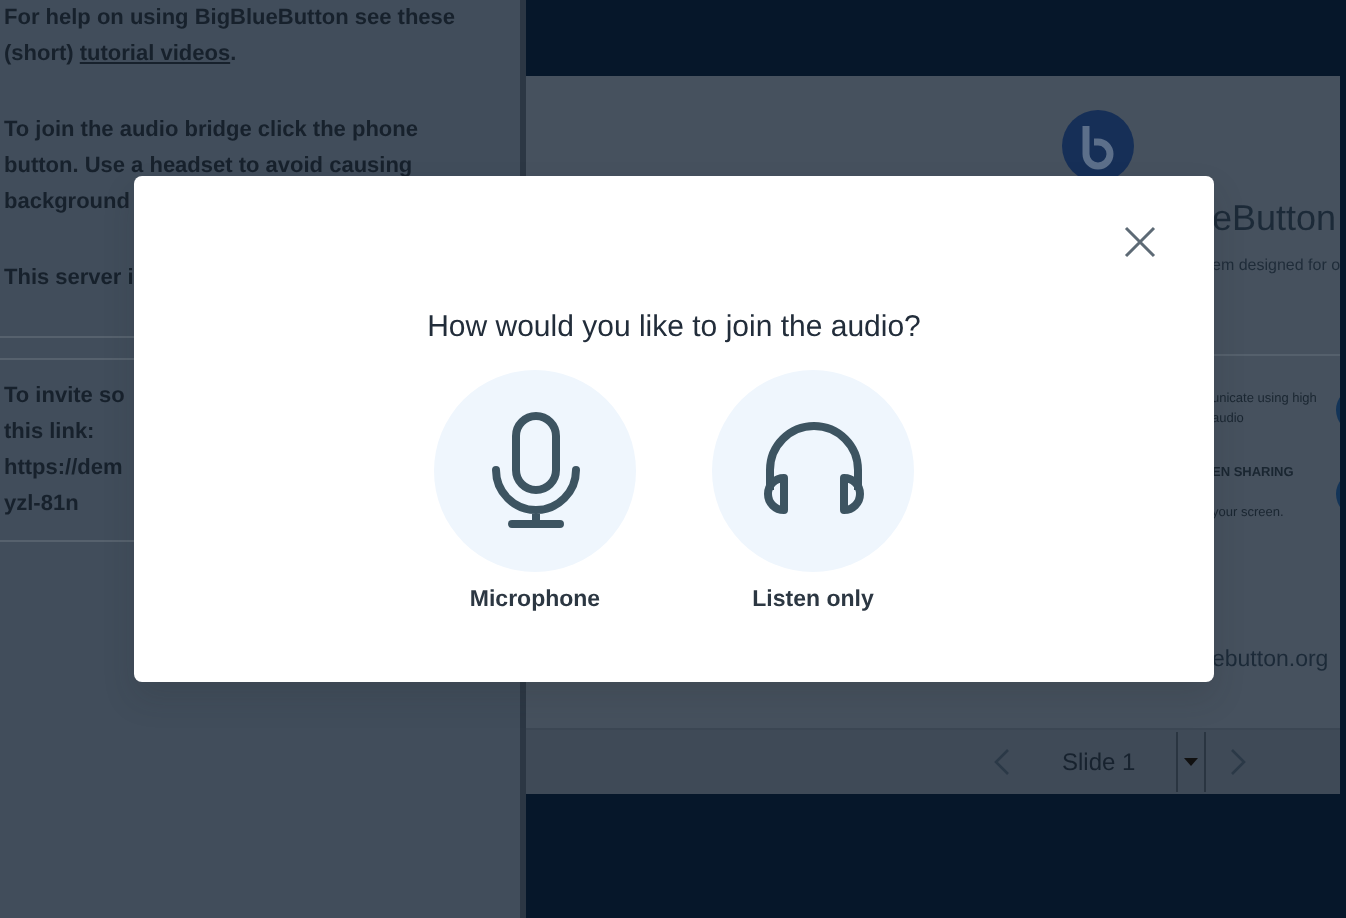 The image size is (1346, 918). What do you see at coordinates (1098, 146) in the screenshot?
I see `logo-icon` at bounding box center [1098, 146].